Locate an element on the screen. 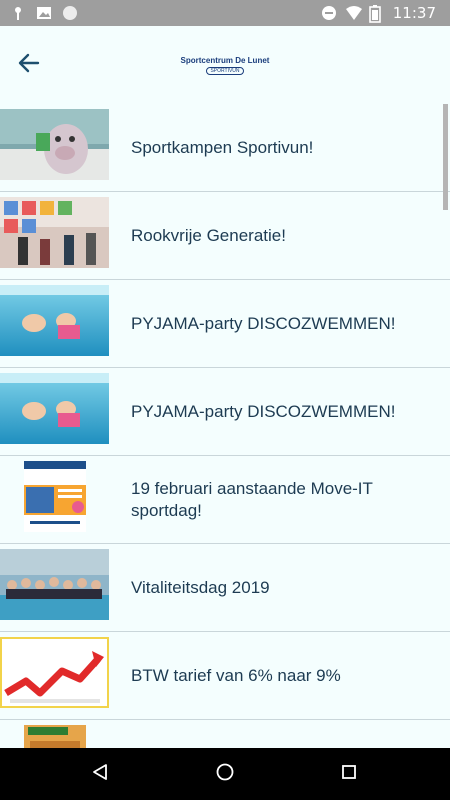 This screenshot has width=450, height=800. news-title: Sportkampen Sportivun! is located at coordinates (222, 147).